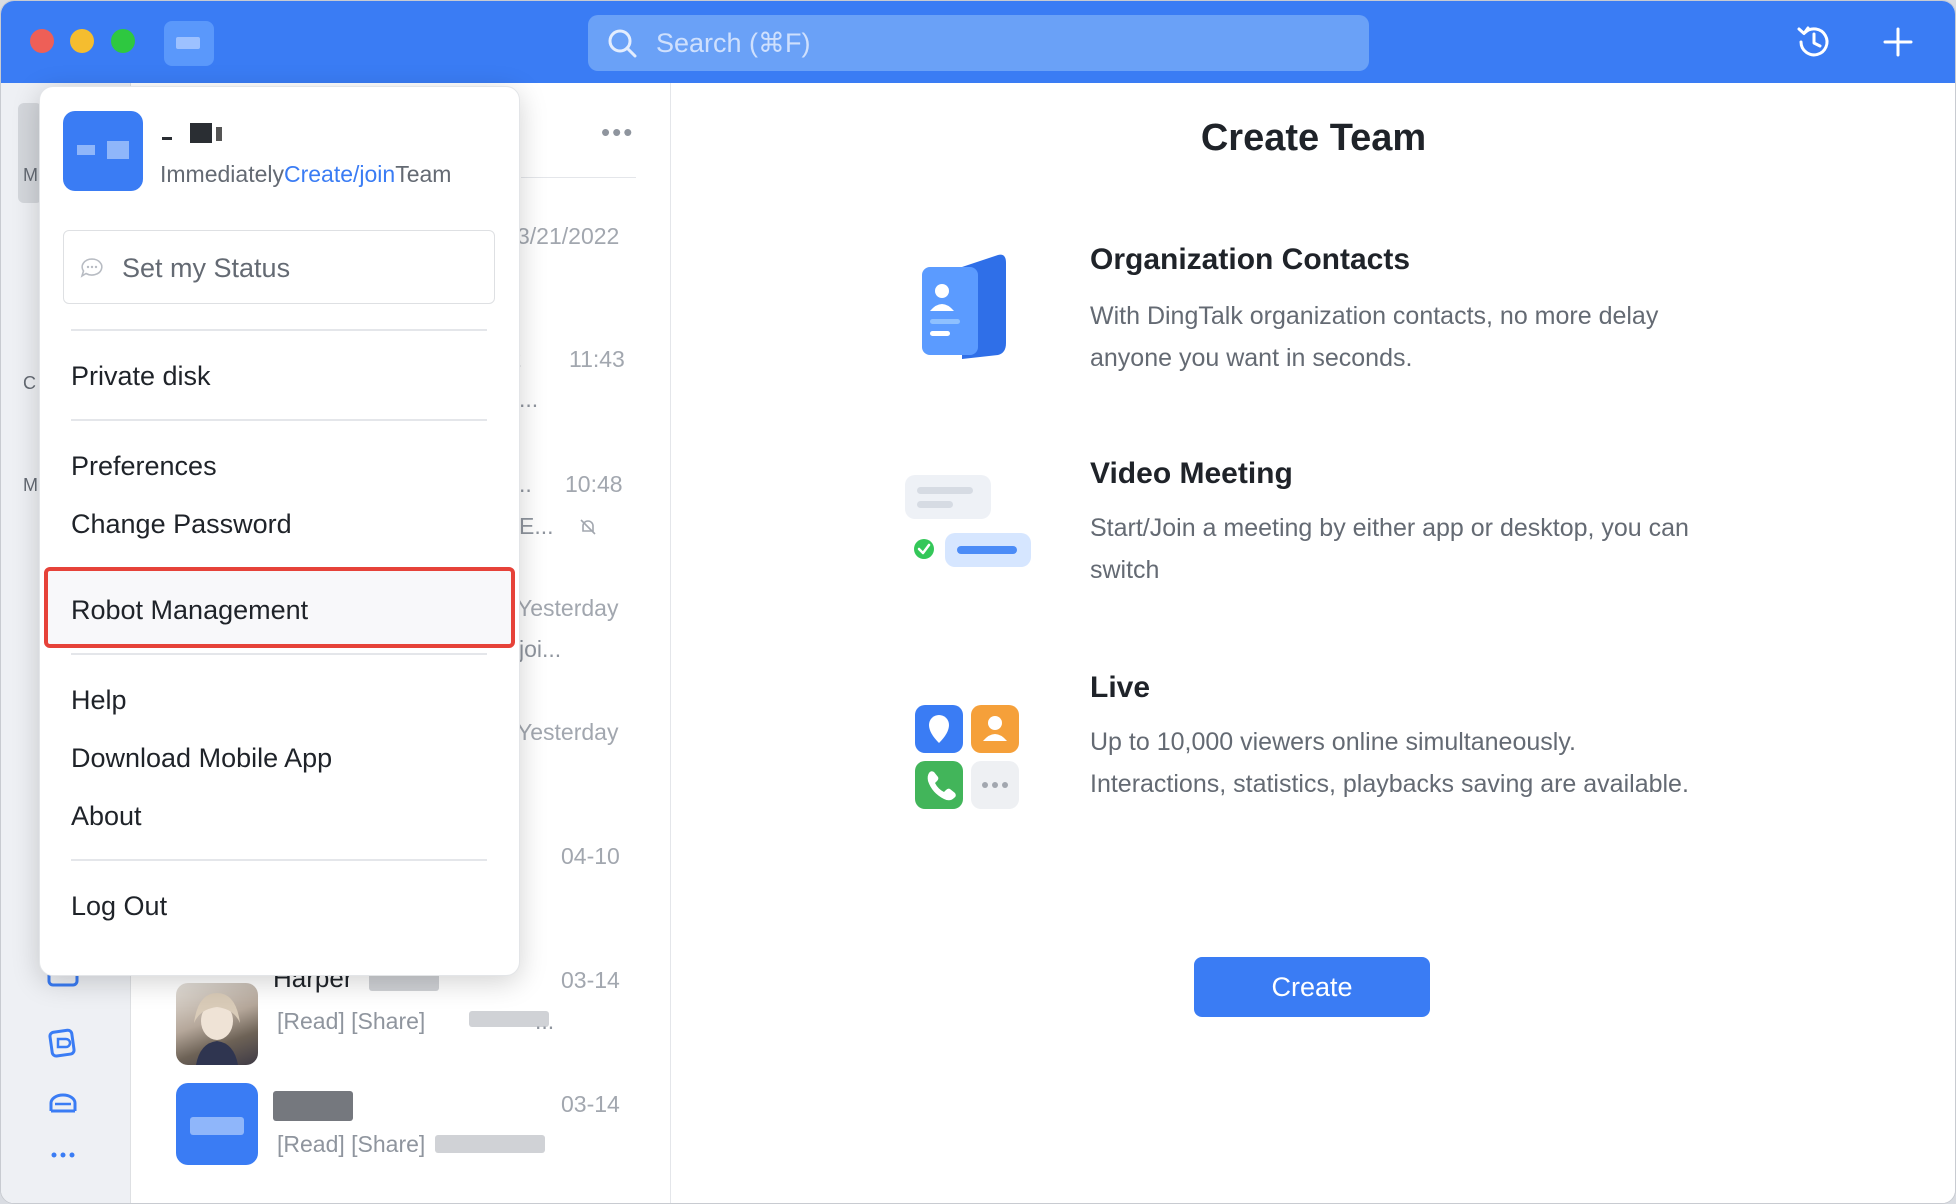  I want to click on close-window-button, so click(42, 41).